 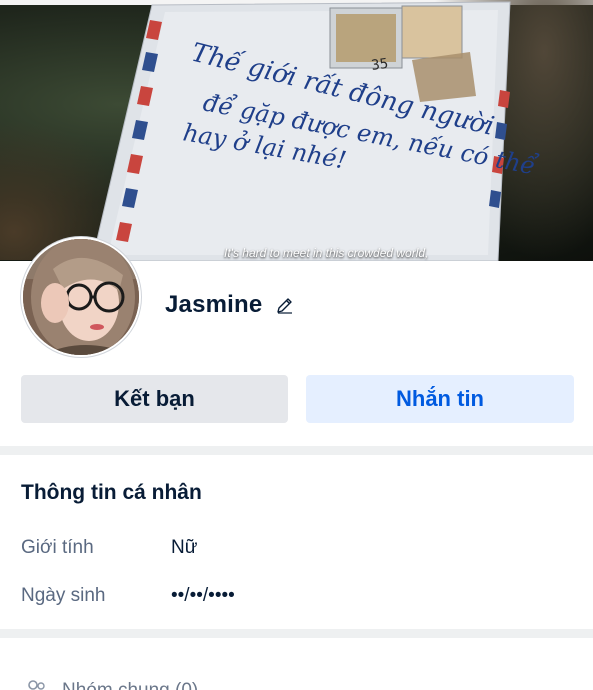 What do you see at coordinates (128, 596) in the screenshot?
I see `birthday-row: Ngày sinh ••/••/••••` at bounding box center [128, 596].